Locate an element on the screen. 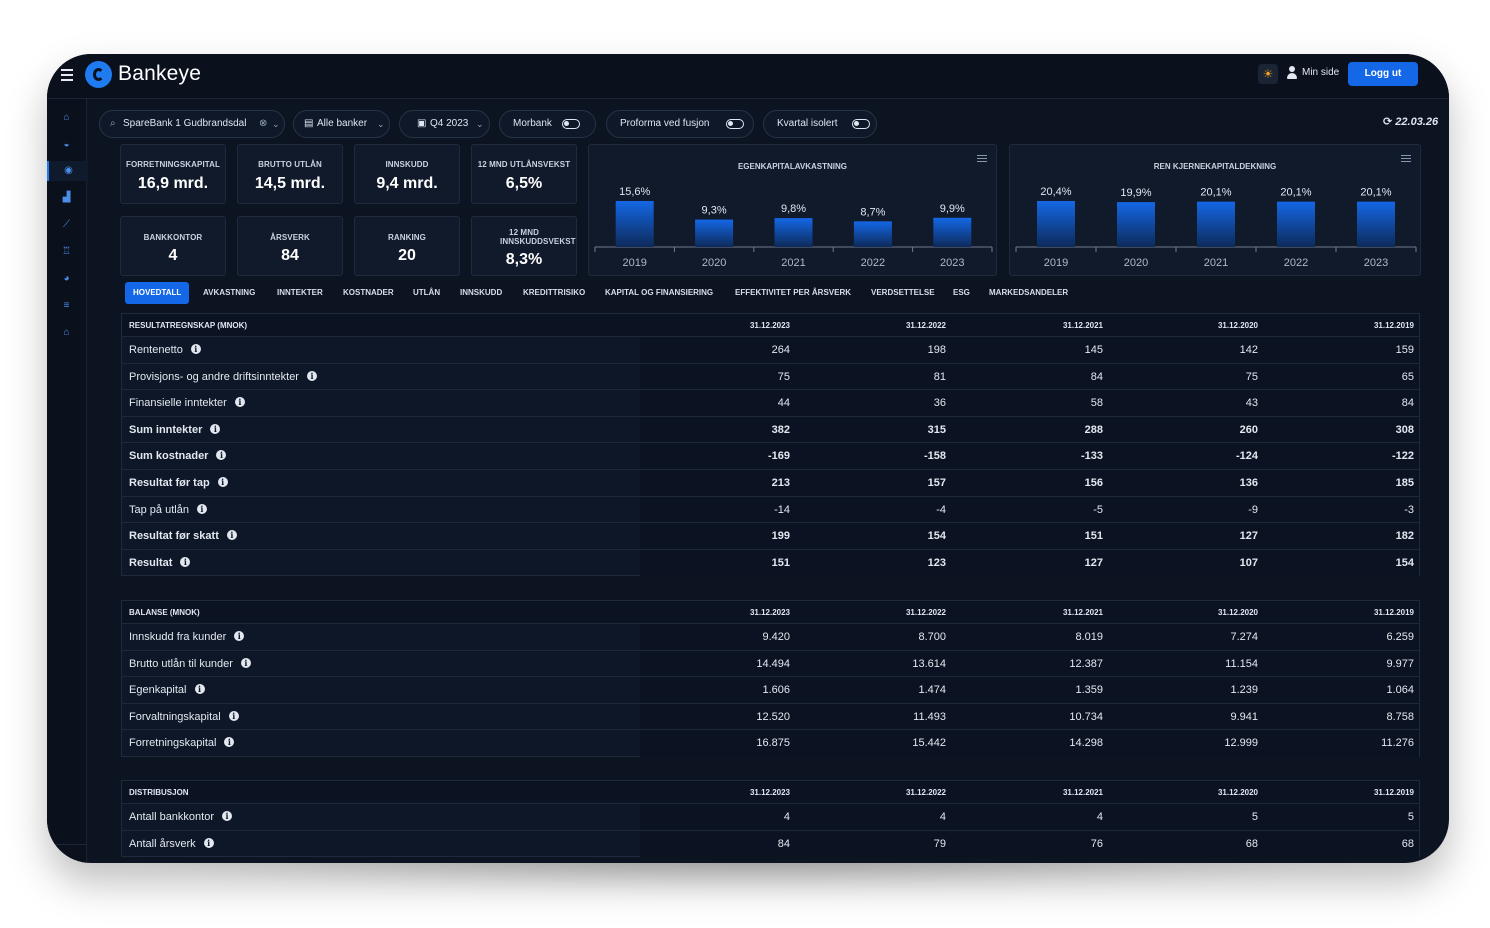 This screenshot has height=928, width=1490. tab-verdsettelse: VERDSETTELSE is located at coordinates (903, 293).